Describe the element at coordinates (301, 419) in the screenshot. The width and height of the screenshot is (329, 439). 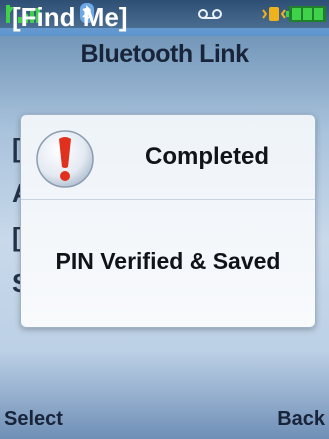
I see `back-softkey: Back` at that location.